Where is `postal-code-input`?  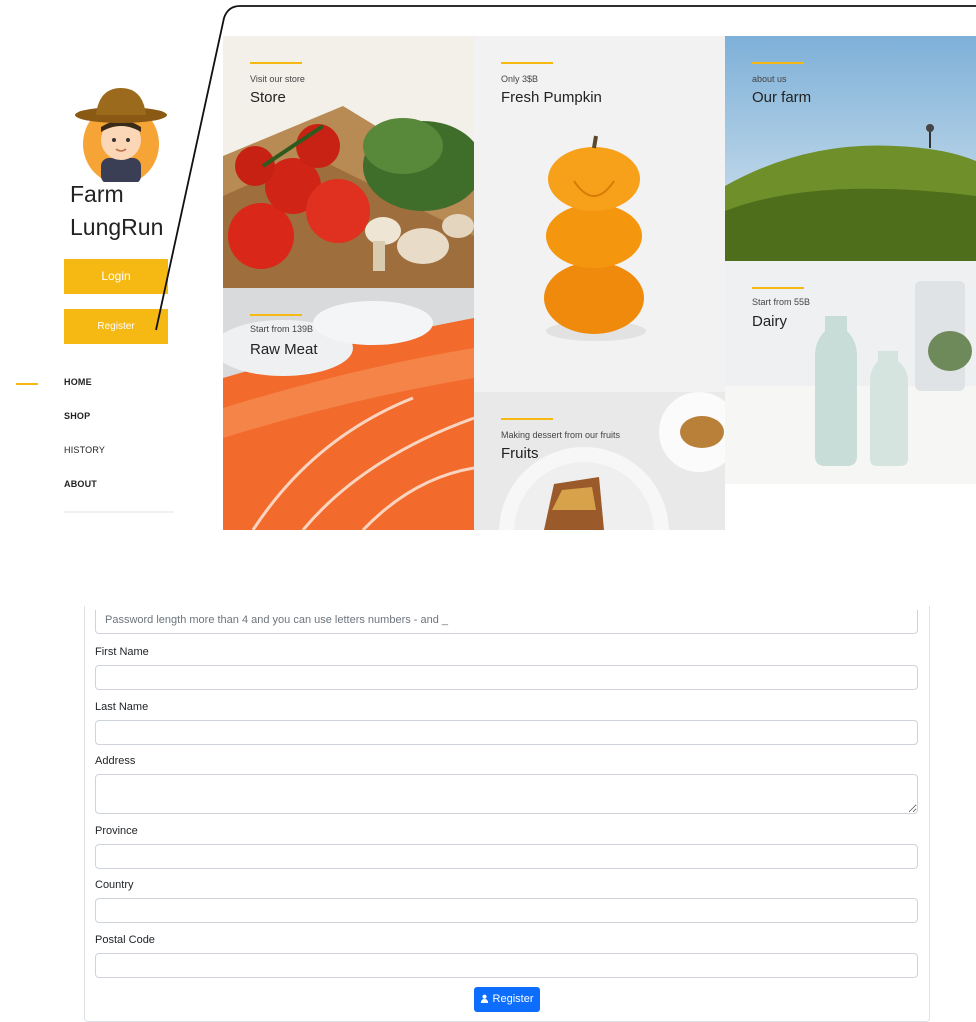 postal-code-input is located at coordinates (506, 965).